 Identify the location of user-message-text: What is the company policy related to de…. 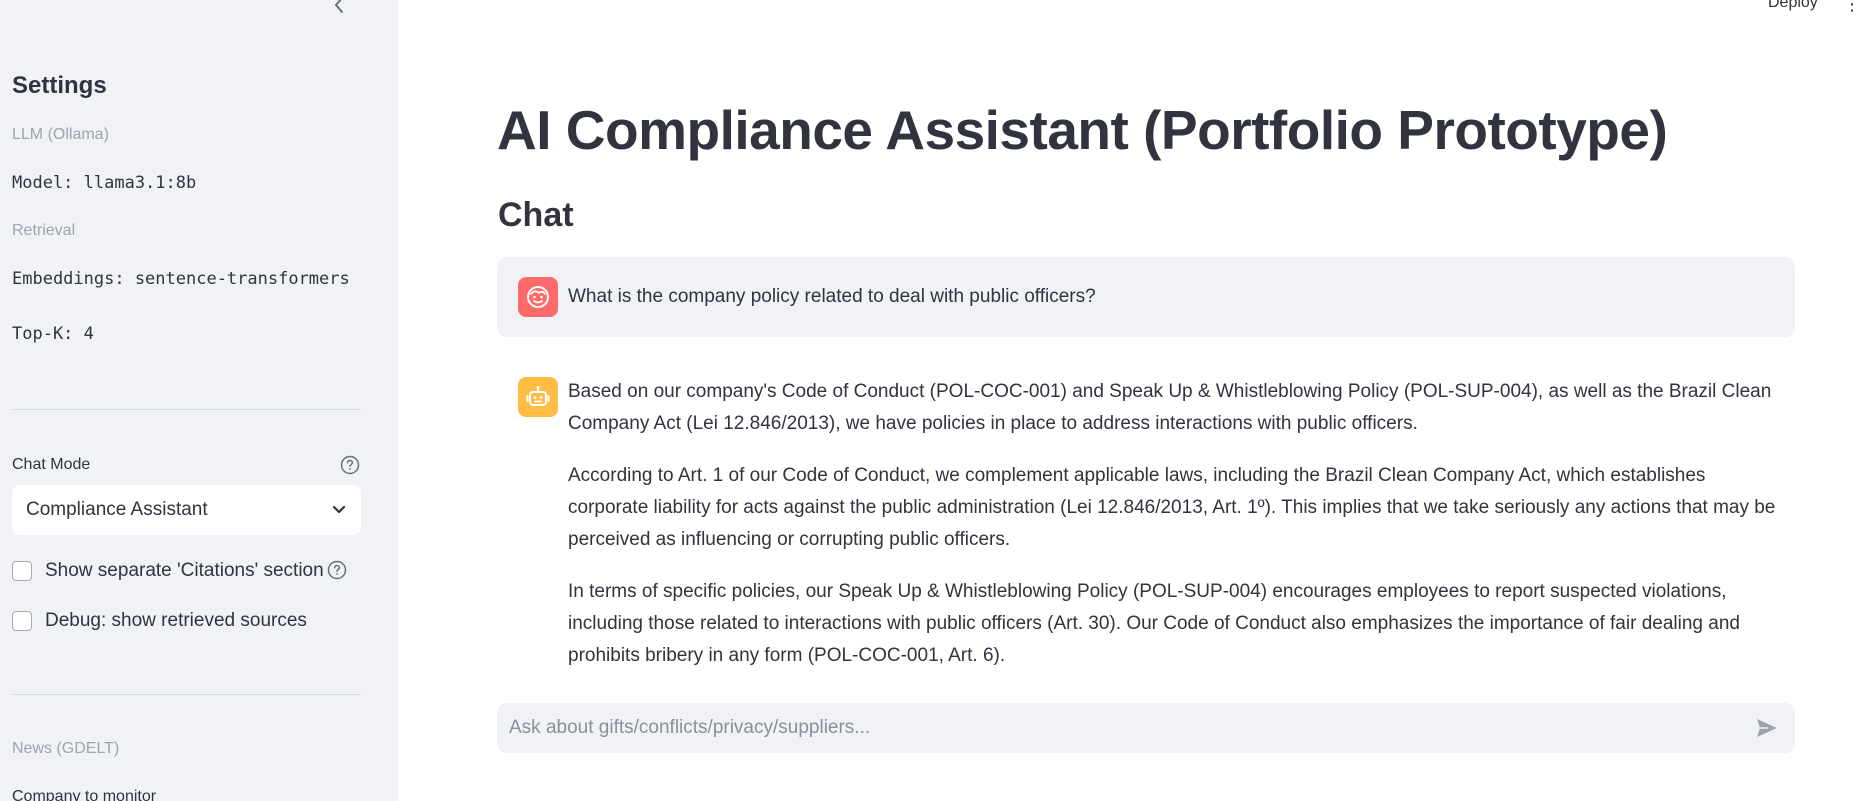
(832, 296).